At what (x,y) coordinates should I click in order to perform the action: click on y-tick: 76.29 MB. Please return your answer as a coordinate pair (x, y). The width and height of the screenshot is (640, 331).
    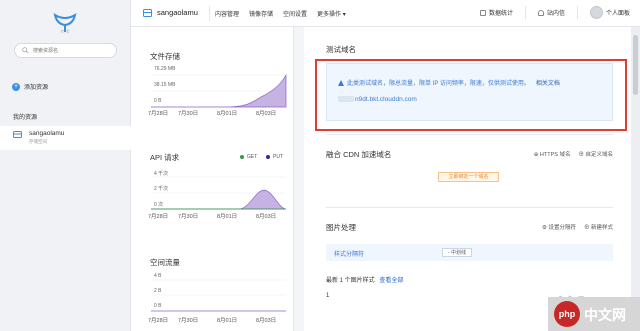
    Looking at the image, I should click on (165, 69).